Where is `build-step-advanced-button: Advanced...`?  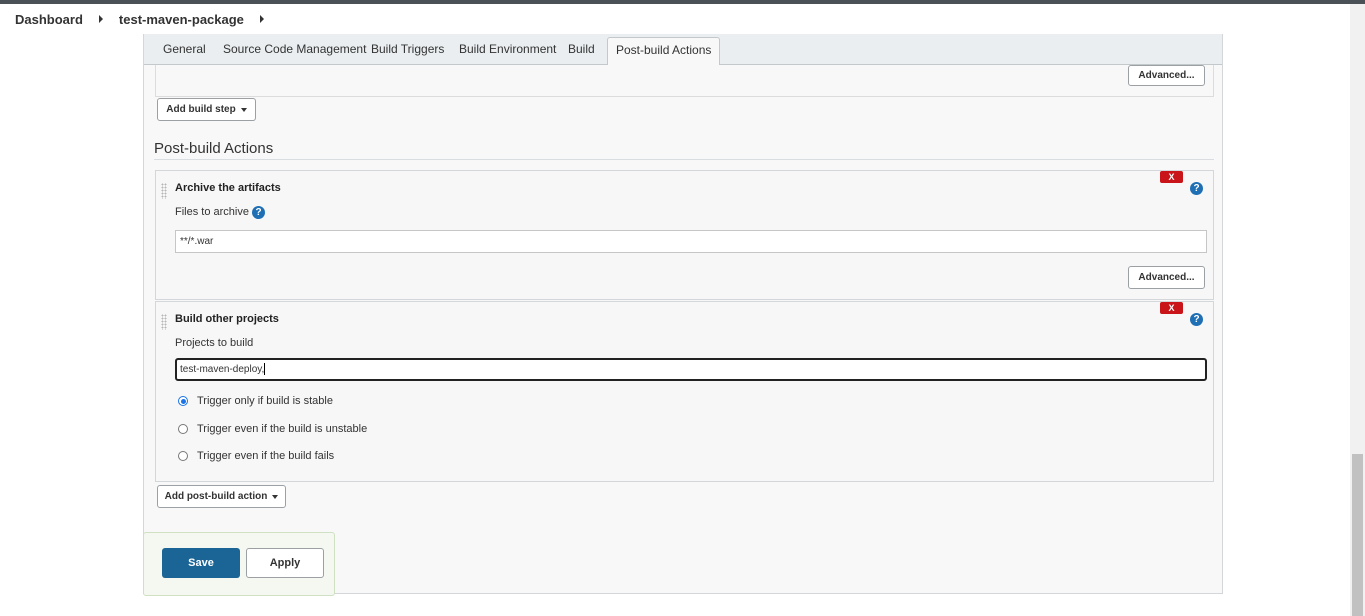
build-step-advanced-button: Advanced... is located at coordinates (1166, 75).